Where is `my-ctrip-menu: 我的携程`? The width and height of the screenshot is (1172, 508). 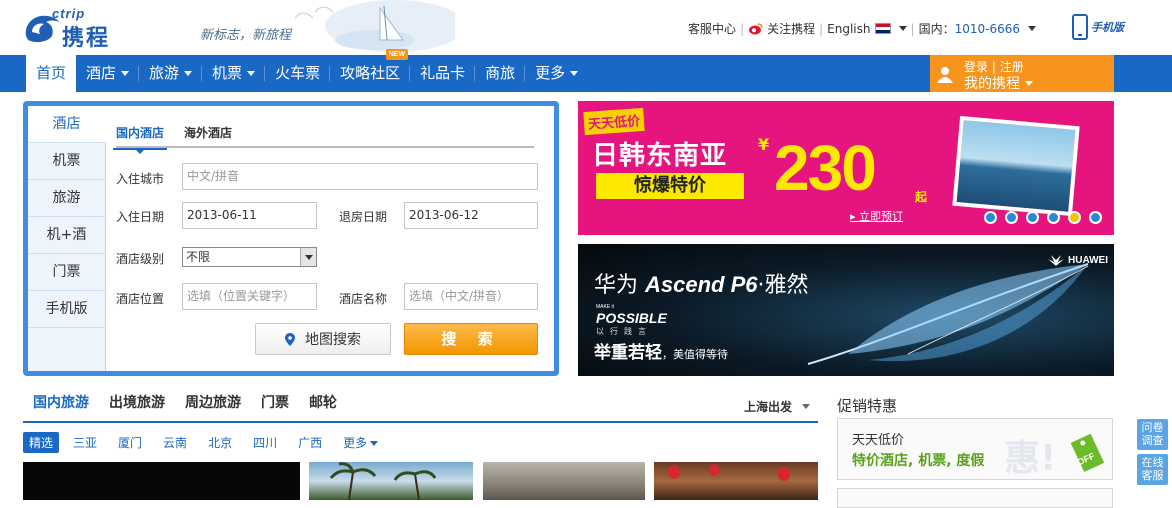
my-ctrip-menu: 我的携程 is located at coordinates (998, 83).